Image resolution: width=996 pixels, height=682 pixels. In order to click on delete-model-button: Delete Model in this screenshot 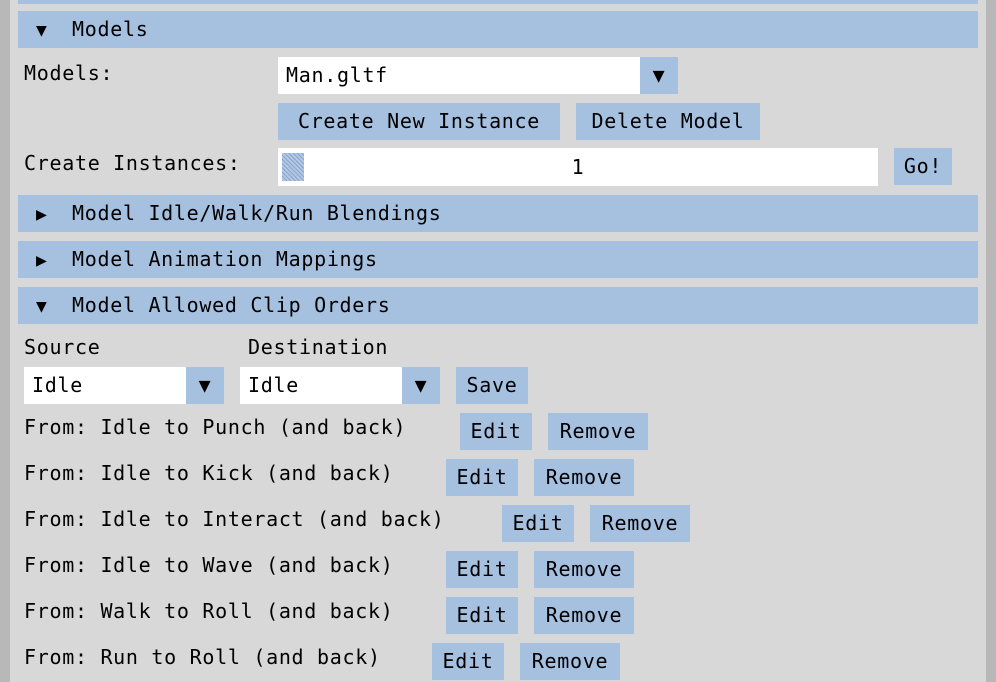, I will do `click(668, 121)`.